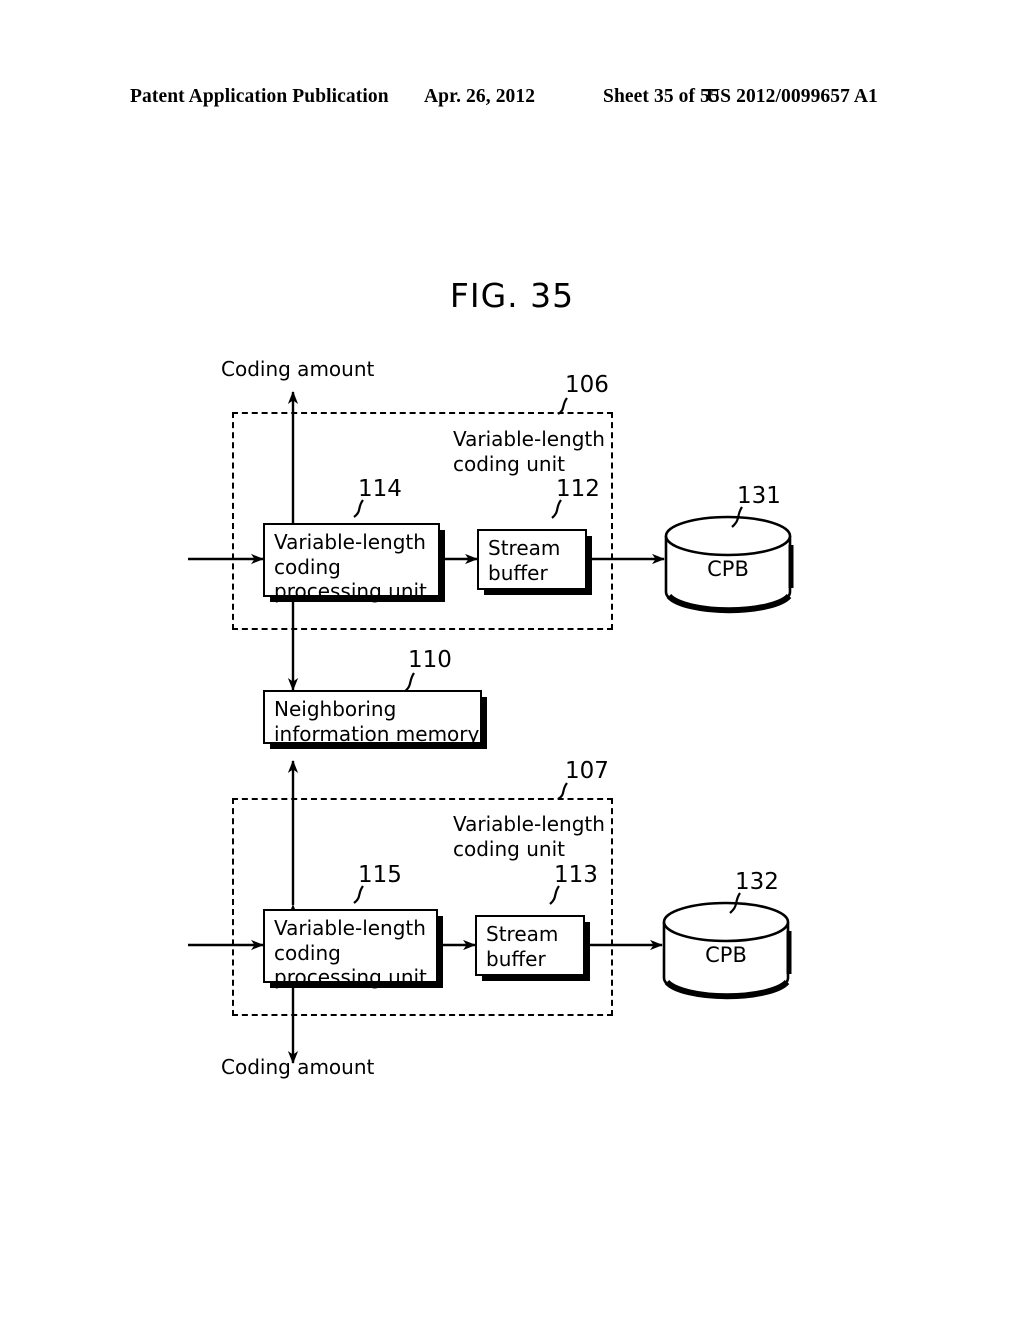  What do you see at coordinates (298, 369) in the screenshot?
I see `label-coding-amount-top: Coding amount` at bounding box center [298, 369].